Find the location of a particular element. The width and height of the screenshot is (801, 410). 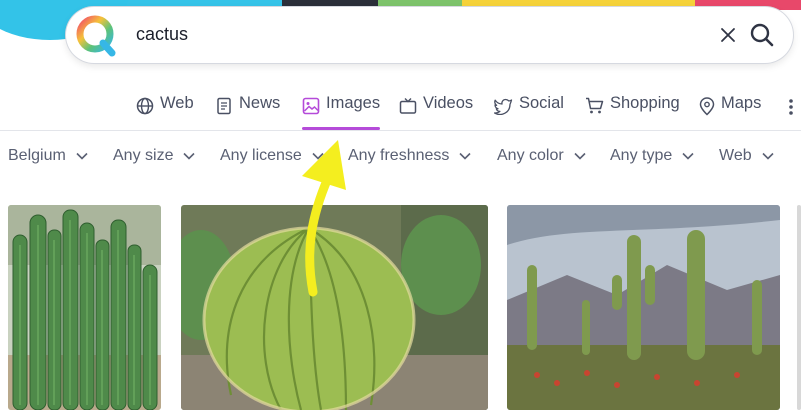

tab-maps: Maps is located at coordinates (730, 112).